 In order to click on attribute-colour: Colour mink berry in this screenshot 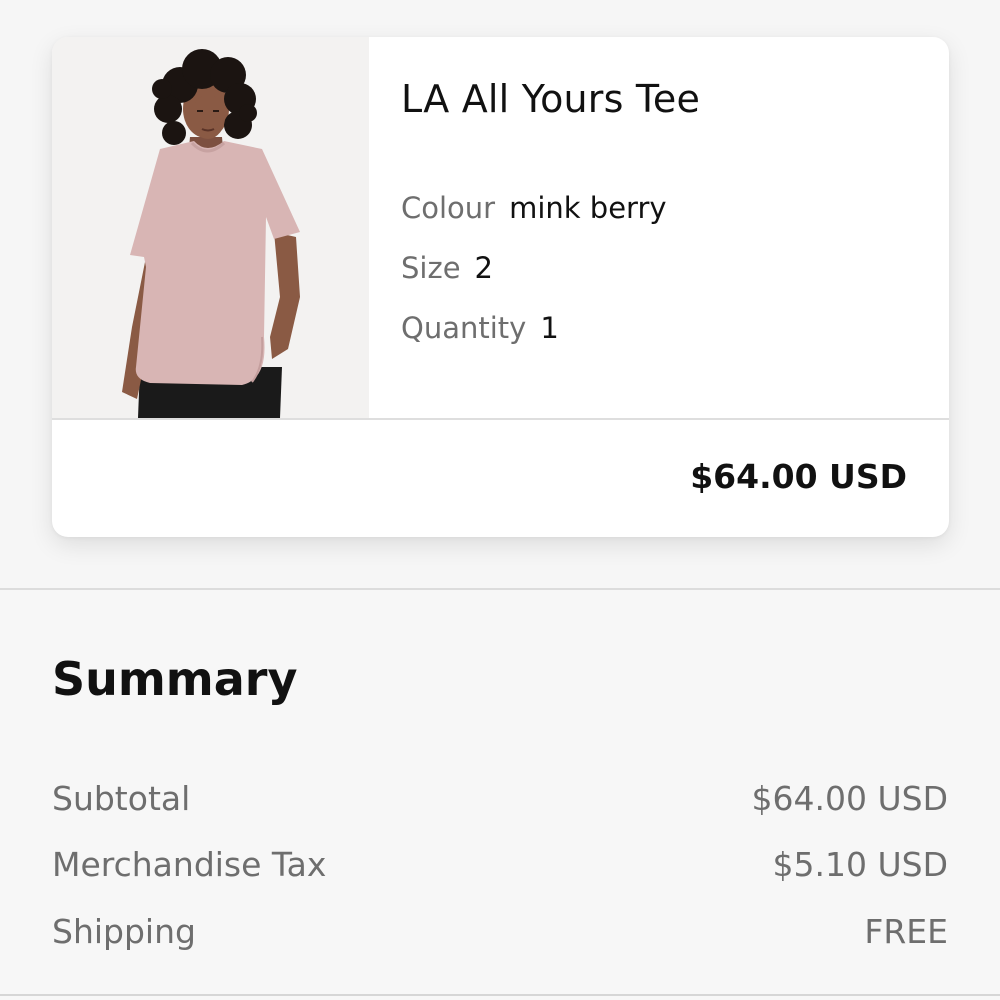, I will do `click(534, 208)`.